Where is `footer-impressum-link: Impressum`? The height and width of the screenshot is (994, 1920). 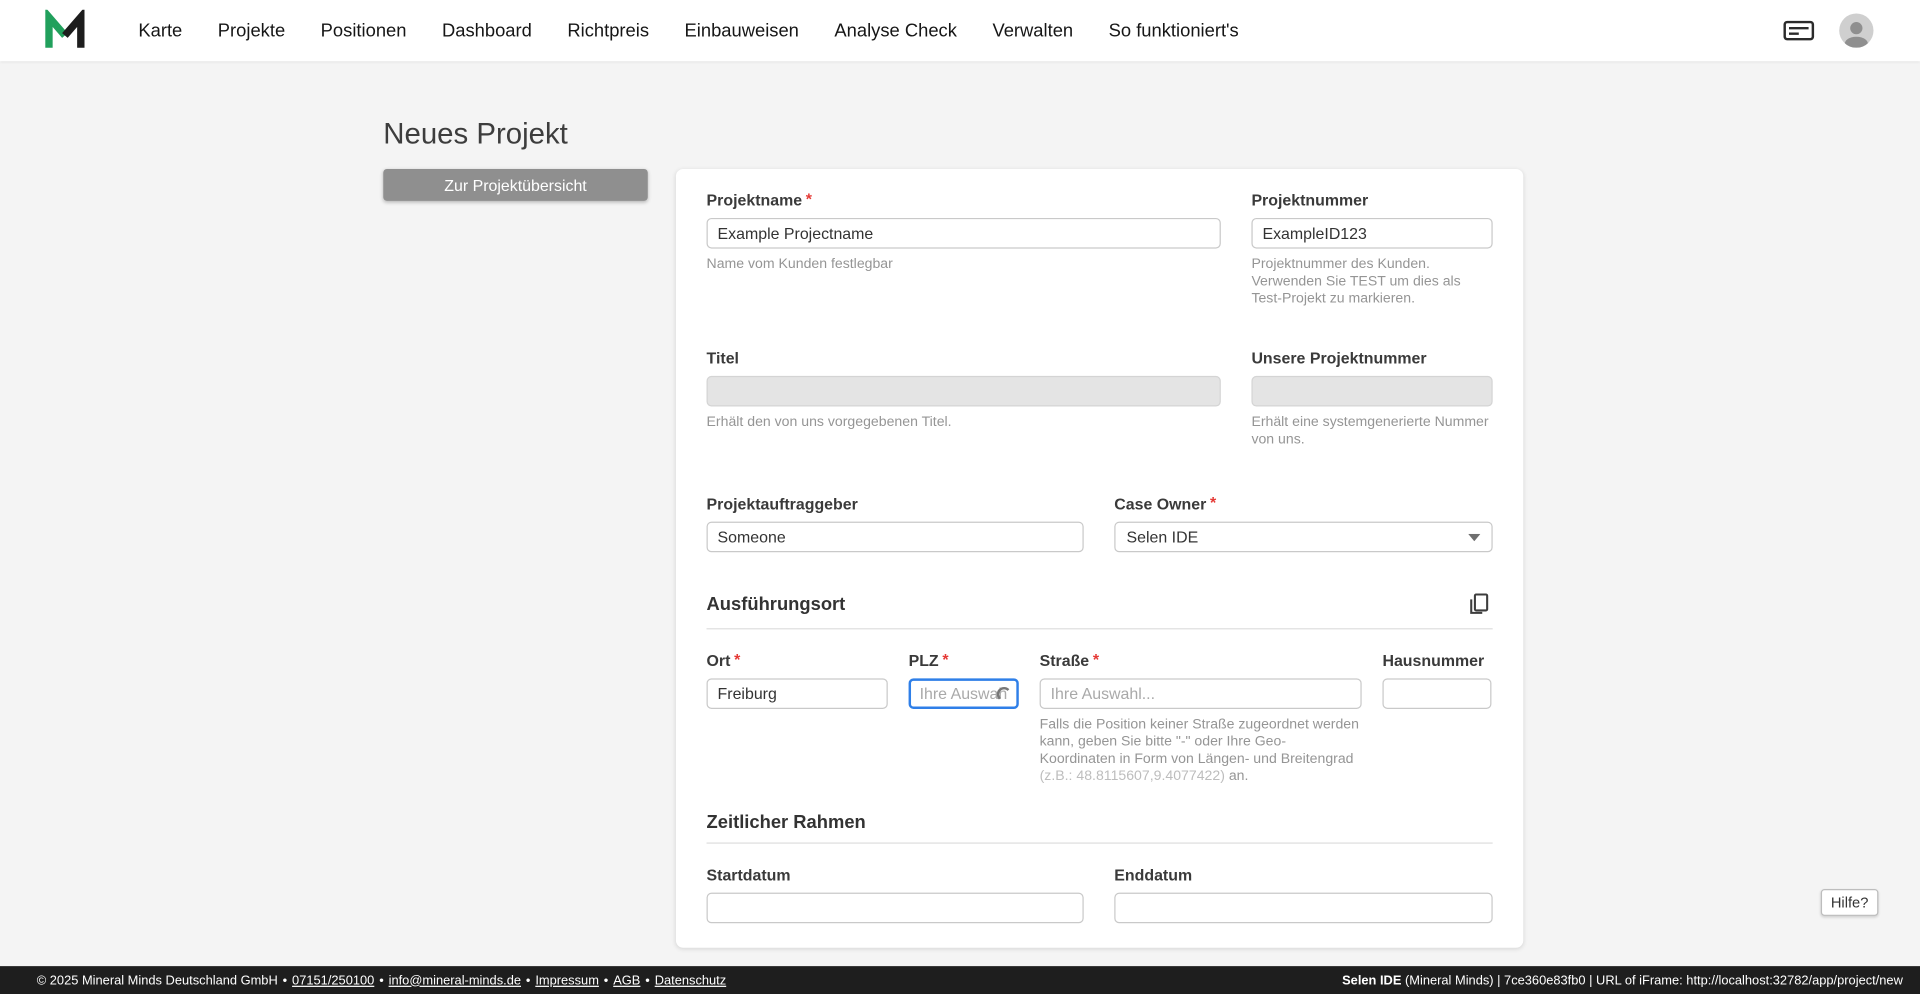 footer-impressum-link: Impressum is located at coordinates (567, 980).